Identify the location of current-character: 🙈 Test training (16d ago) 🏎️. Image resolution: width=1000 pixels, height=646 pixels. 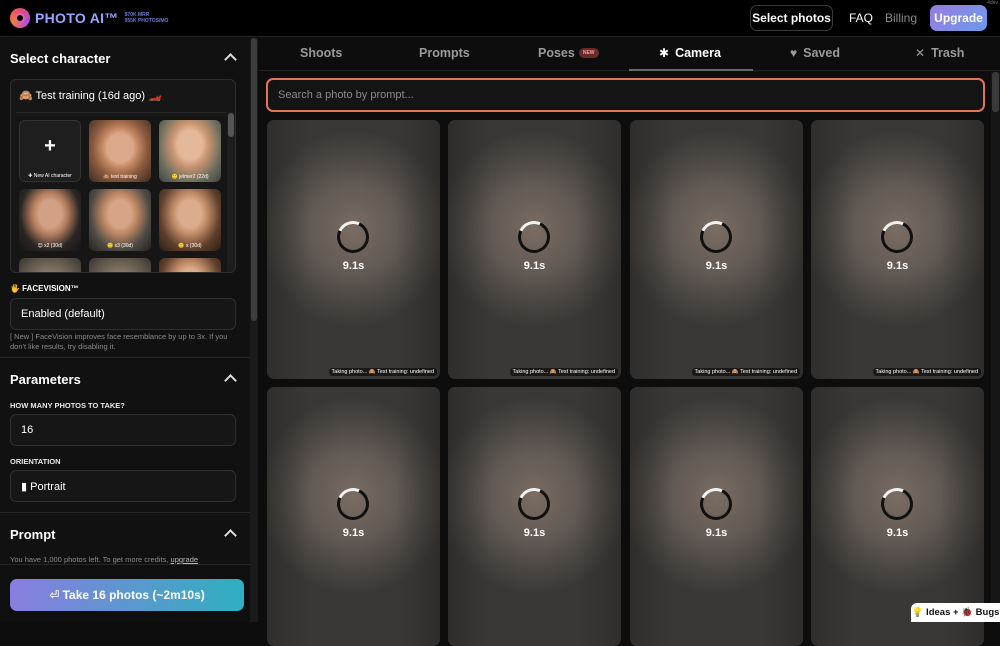
(90, 95).